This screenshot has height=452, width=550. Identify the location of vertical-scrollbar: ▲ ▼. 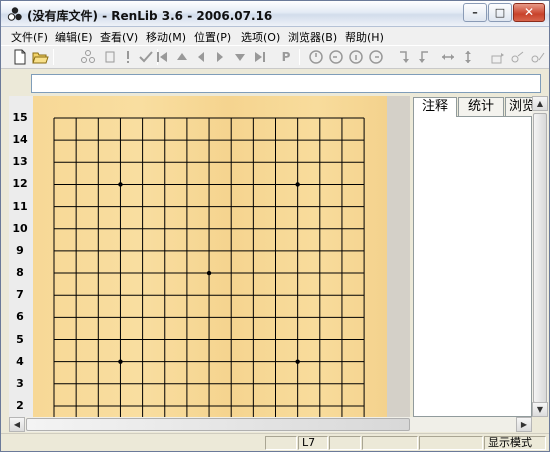
(540, 256).